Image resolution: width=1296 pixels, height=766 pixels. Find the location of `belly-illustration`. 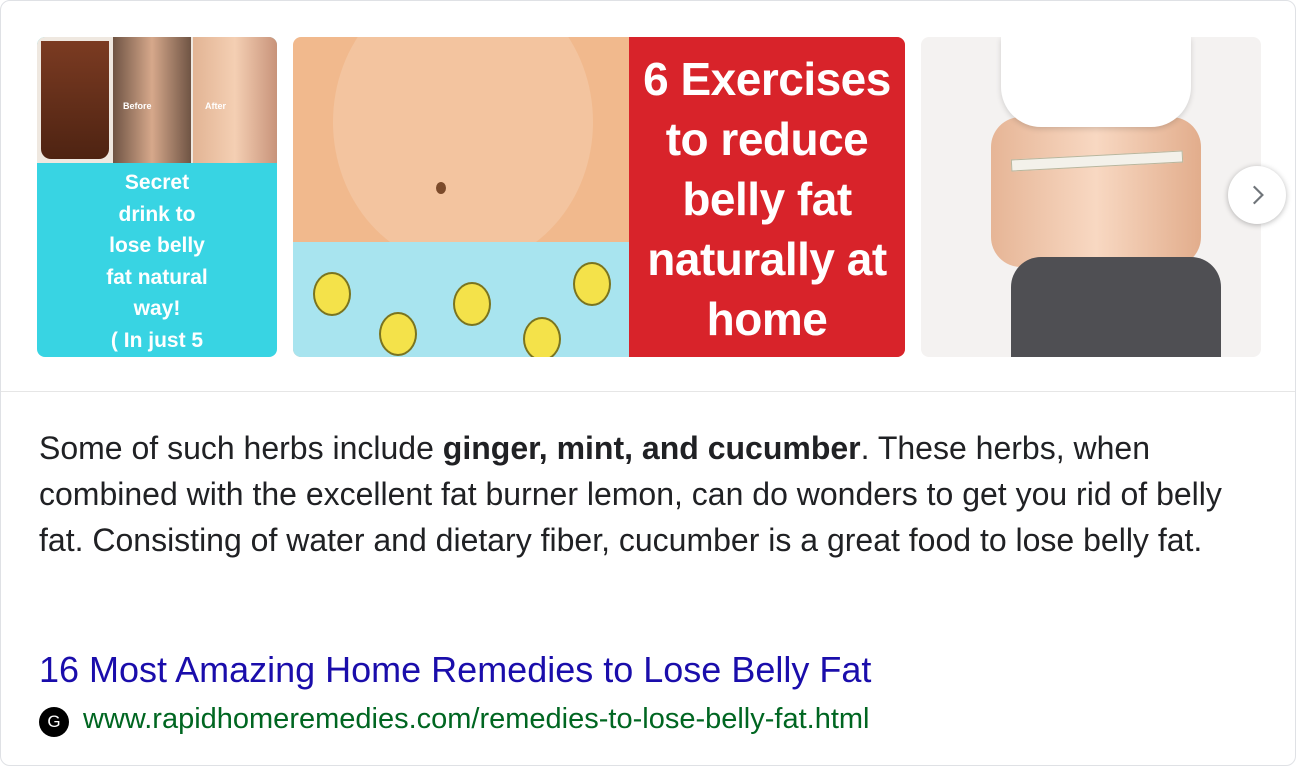

belly-illustration is located at coordinates (463, 152).